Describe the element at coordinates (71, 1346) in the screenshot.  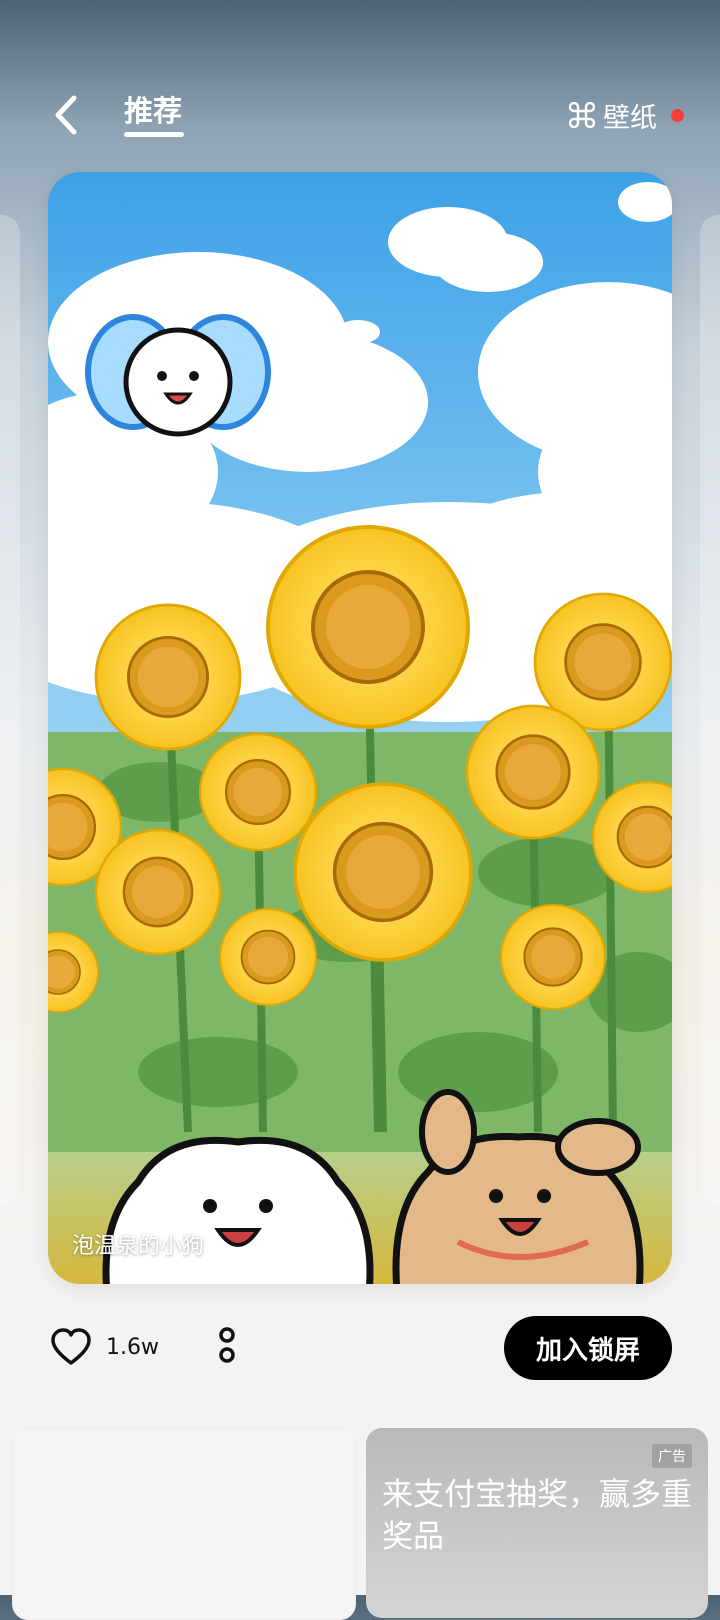
I see `heart-outline-icon` at that location.